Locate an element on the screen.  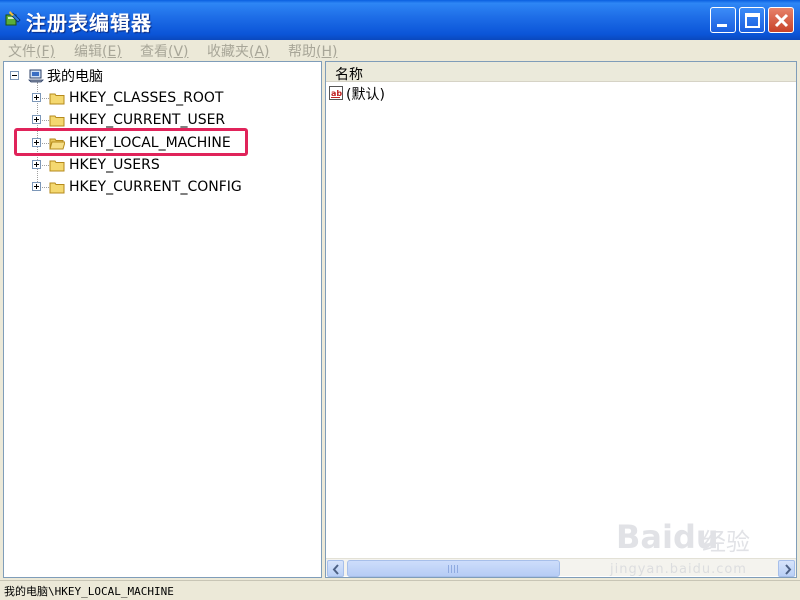
tree-node-hkey-current-config: HKEY_CURRENT_CONFIG is located at coordinates (137, 187).